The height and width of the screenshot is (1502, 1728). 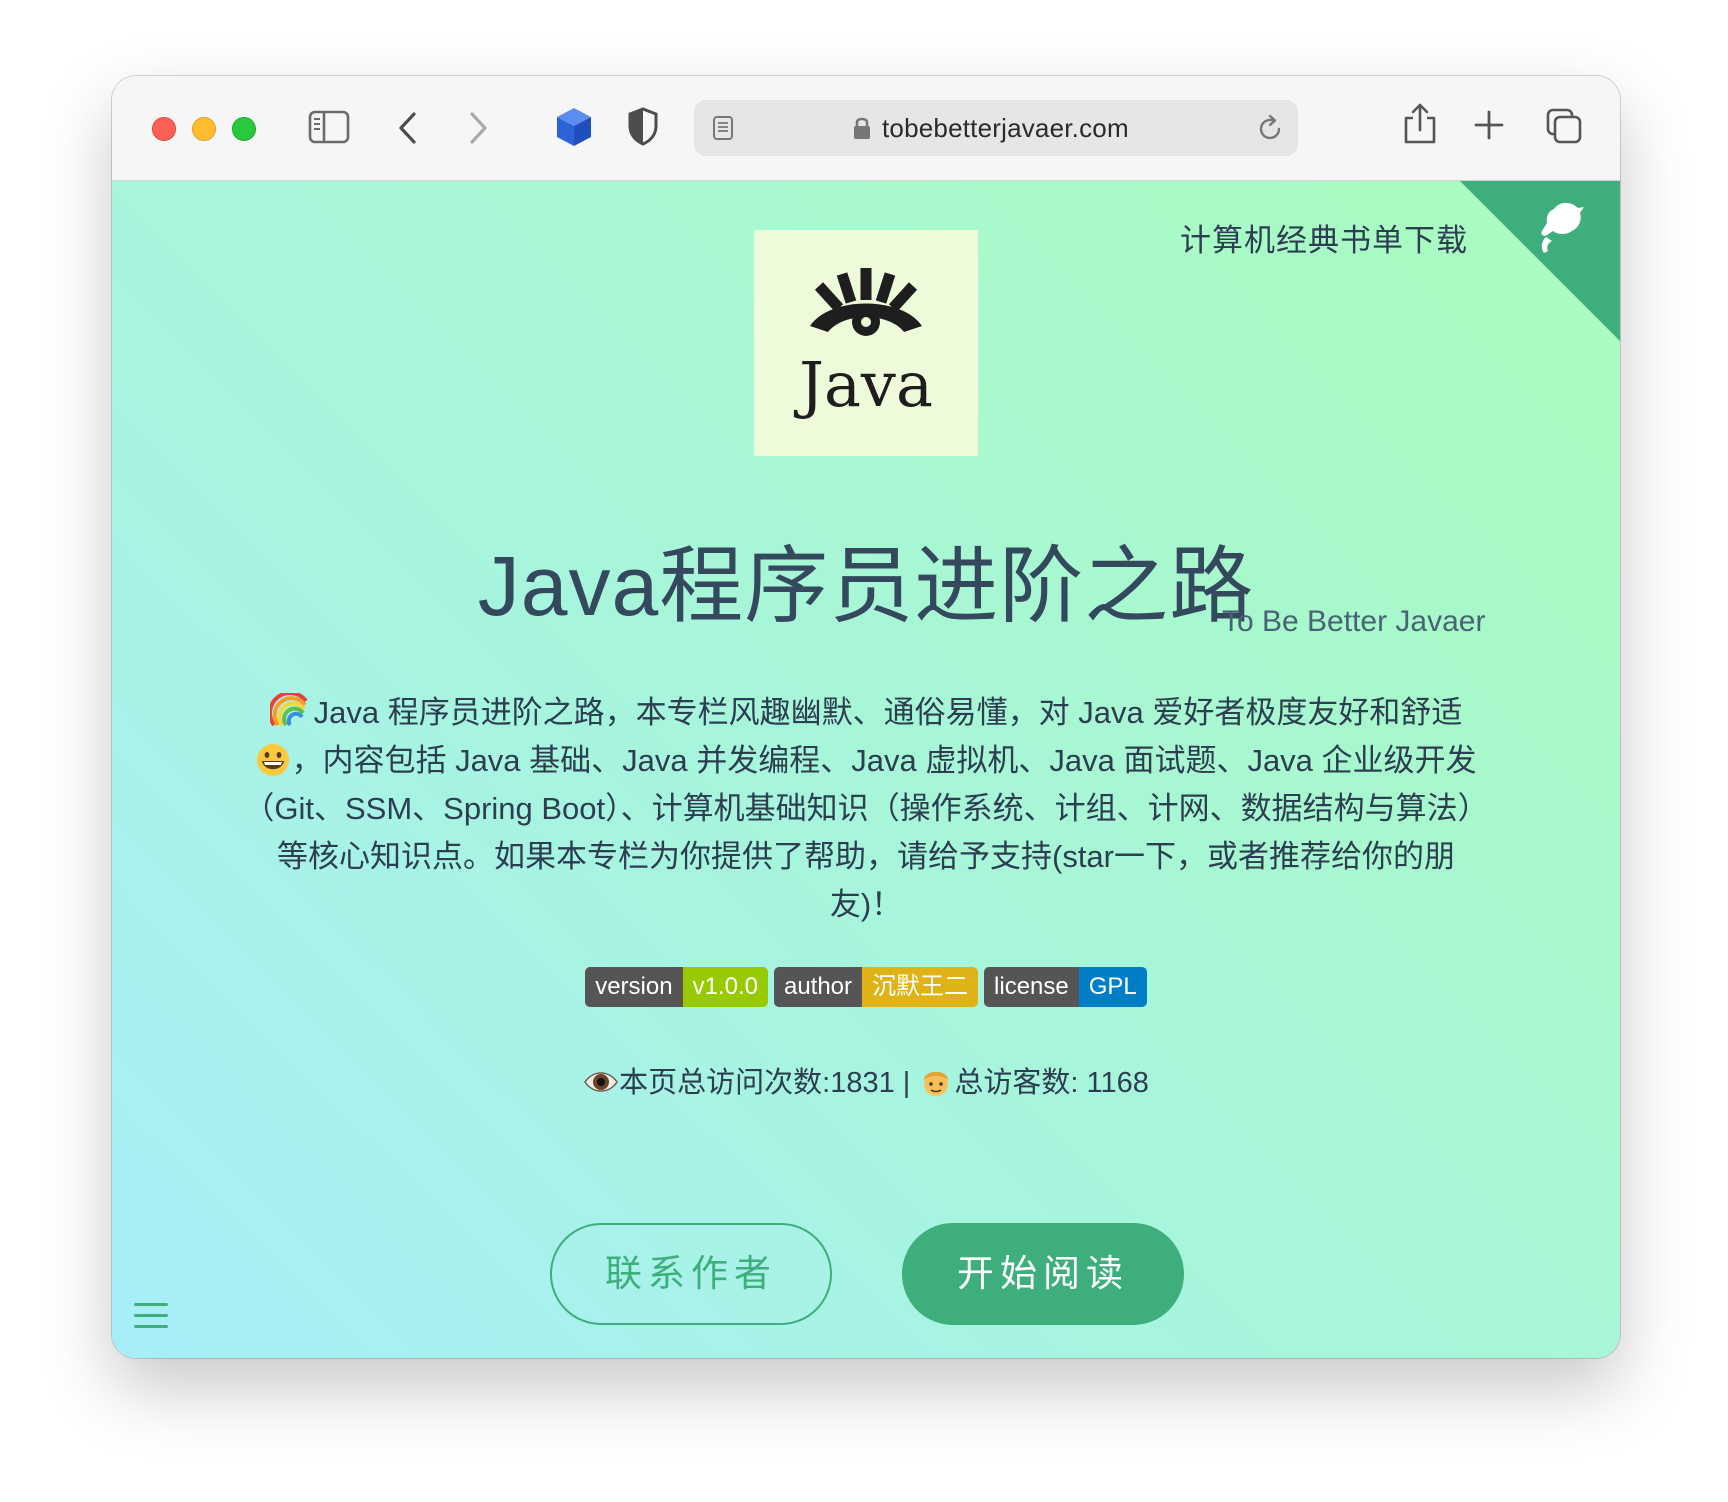 I want to click on close-window-button, so click(x=164, y=129).